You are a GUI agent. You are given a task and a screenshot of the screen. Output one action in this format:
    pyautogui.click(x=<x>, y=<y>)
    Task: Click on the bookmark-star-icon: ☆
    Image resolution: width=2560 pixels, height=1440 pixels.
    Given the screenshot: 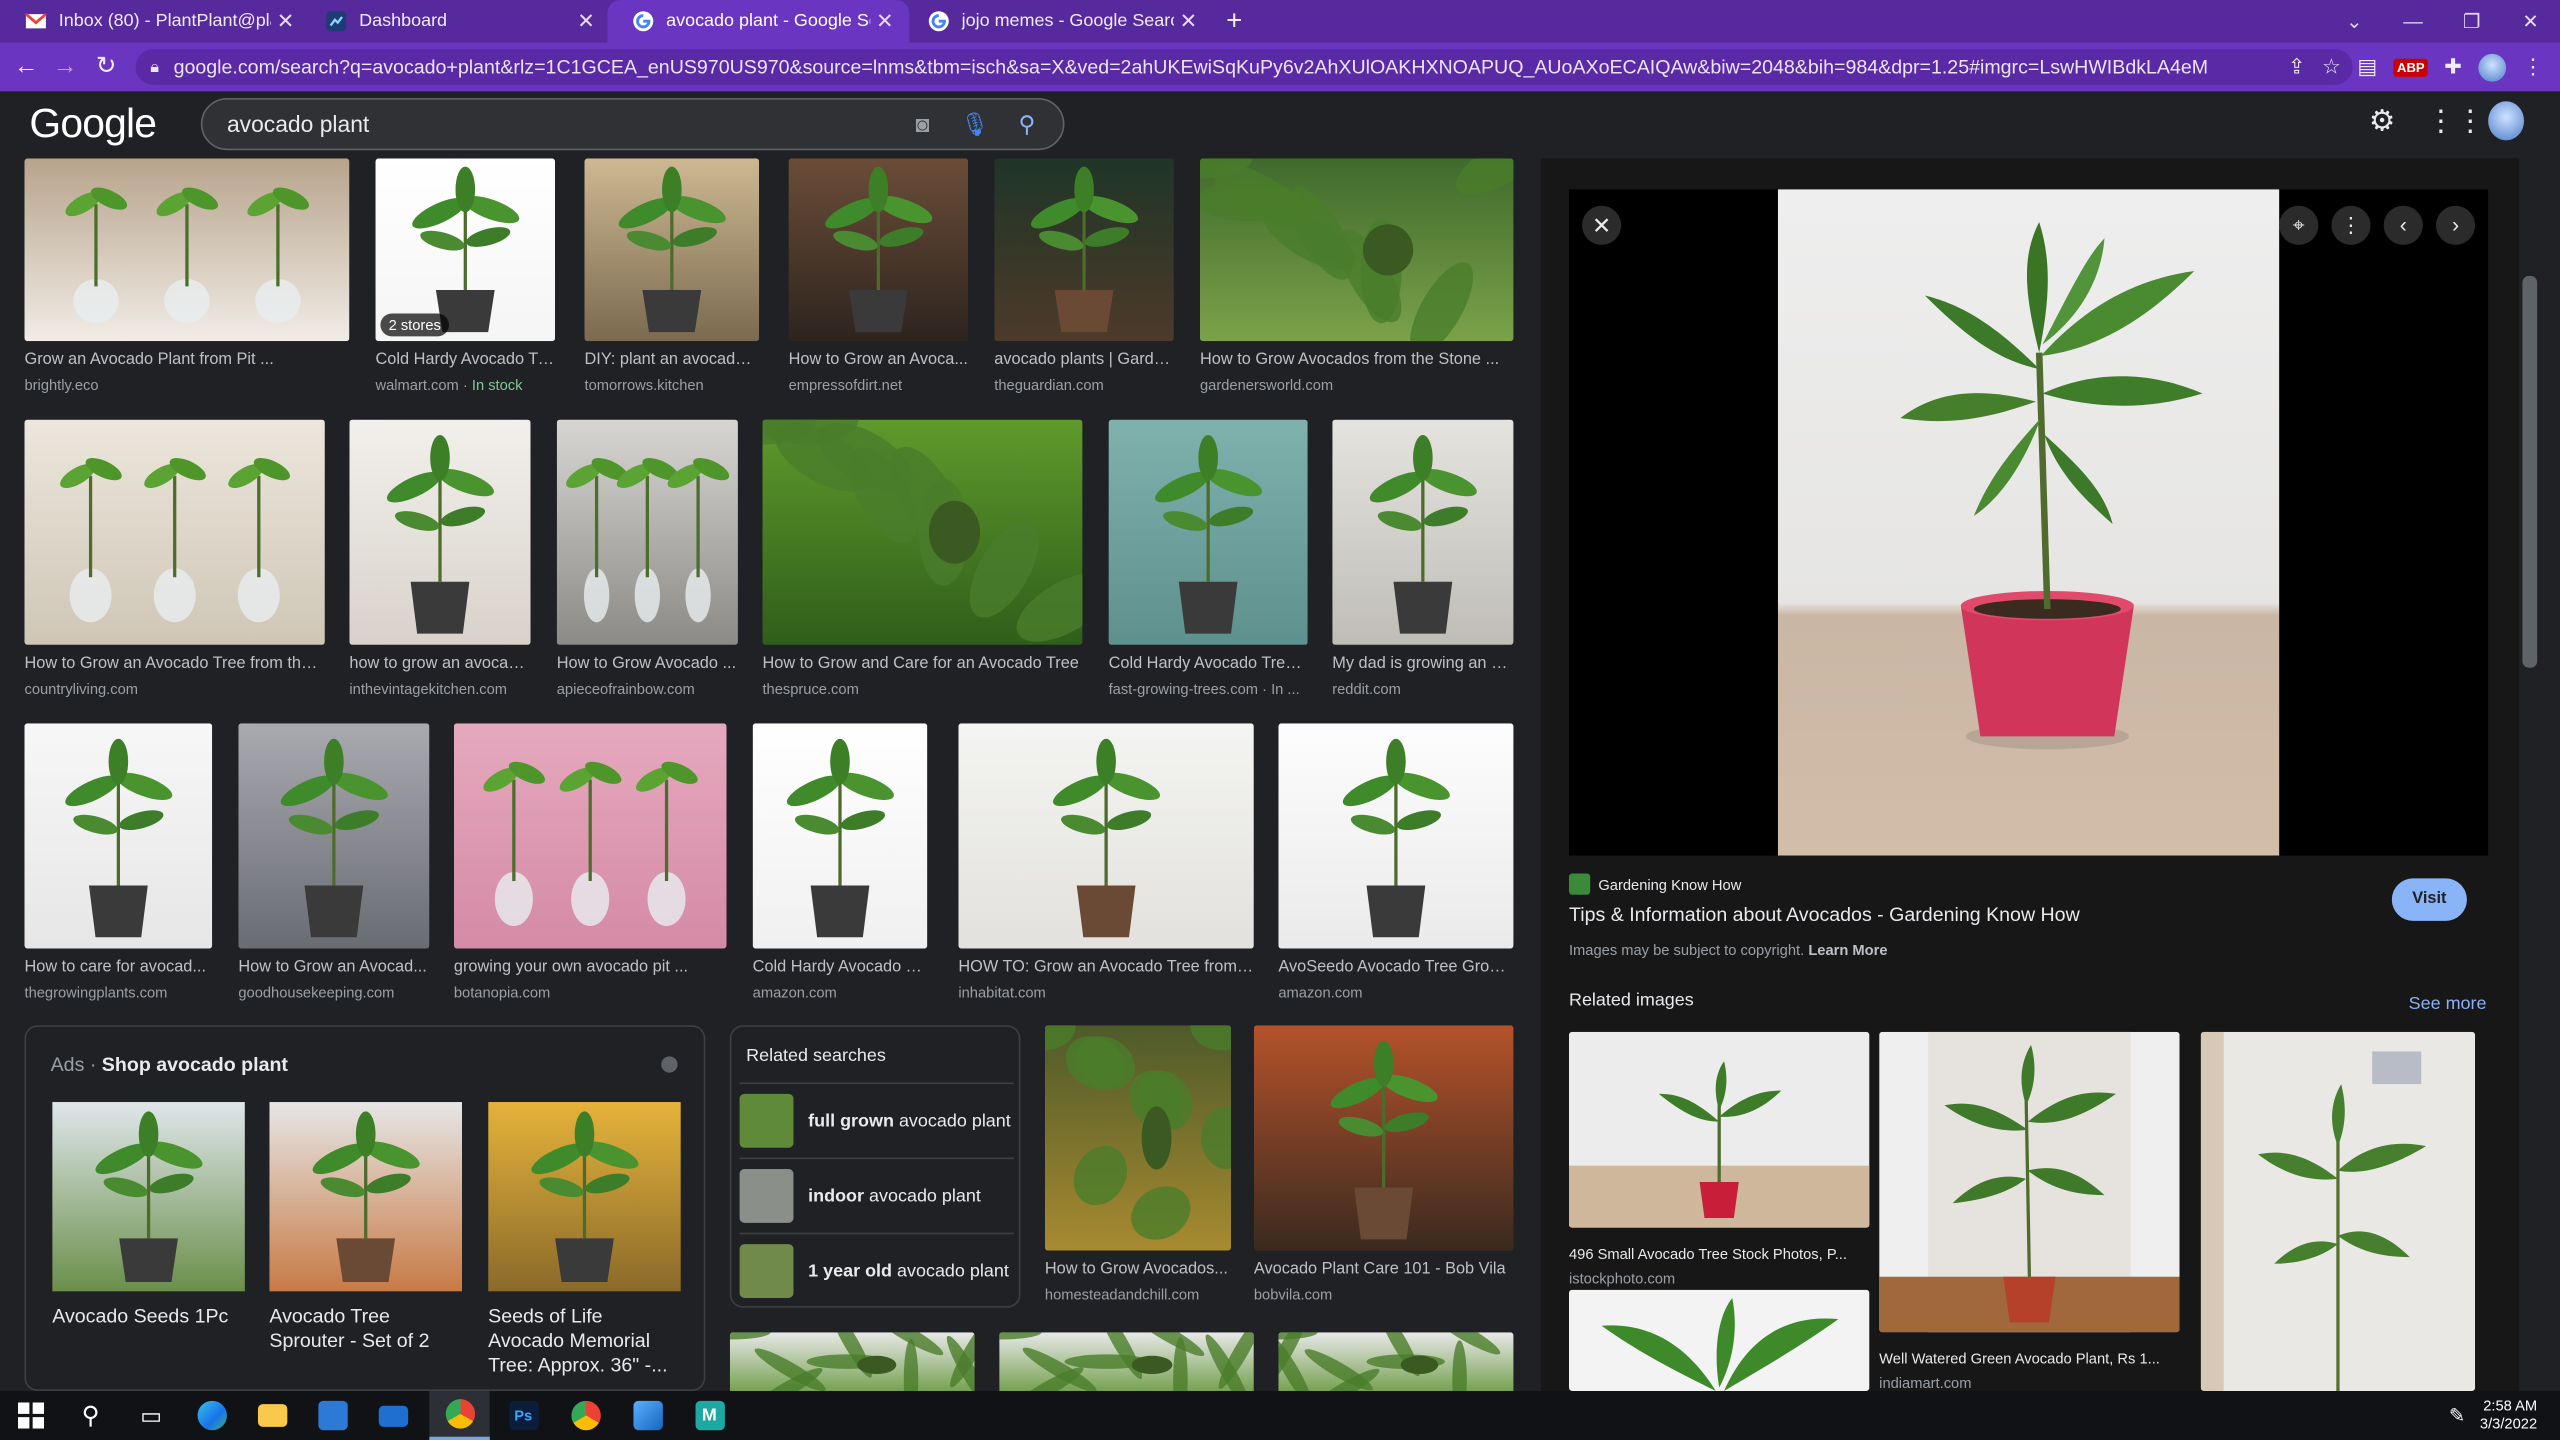 What is the action you would take?
    pyautogui.click(x=2331, y=67)
    